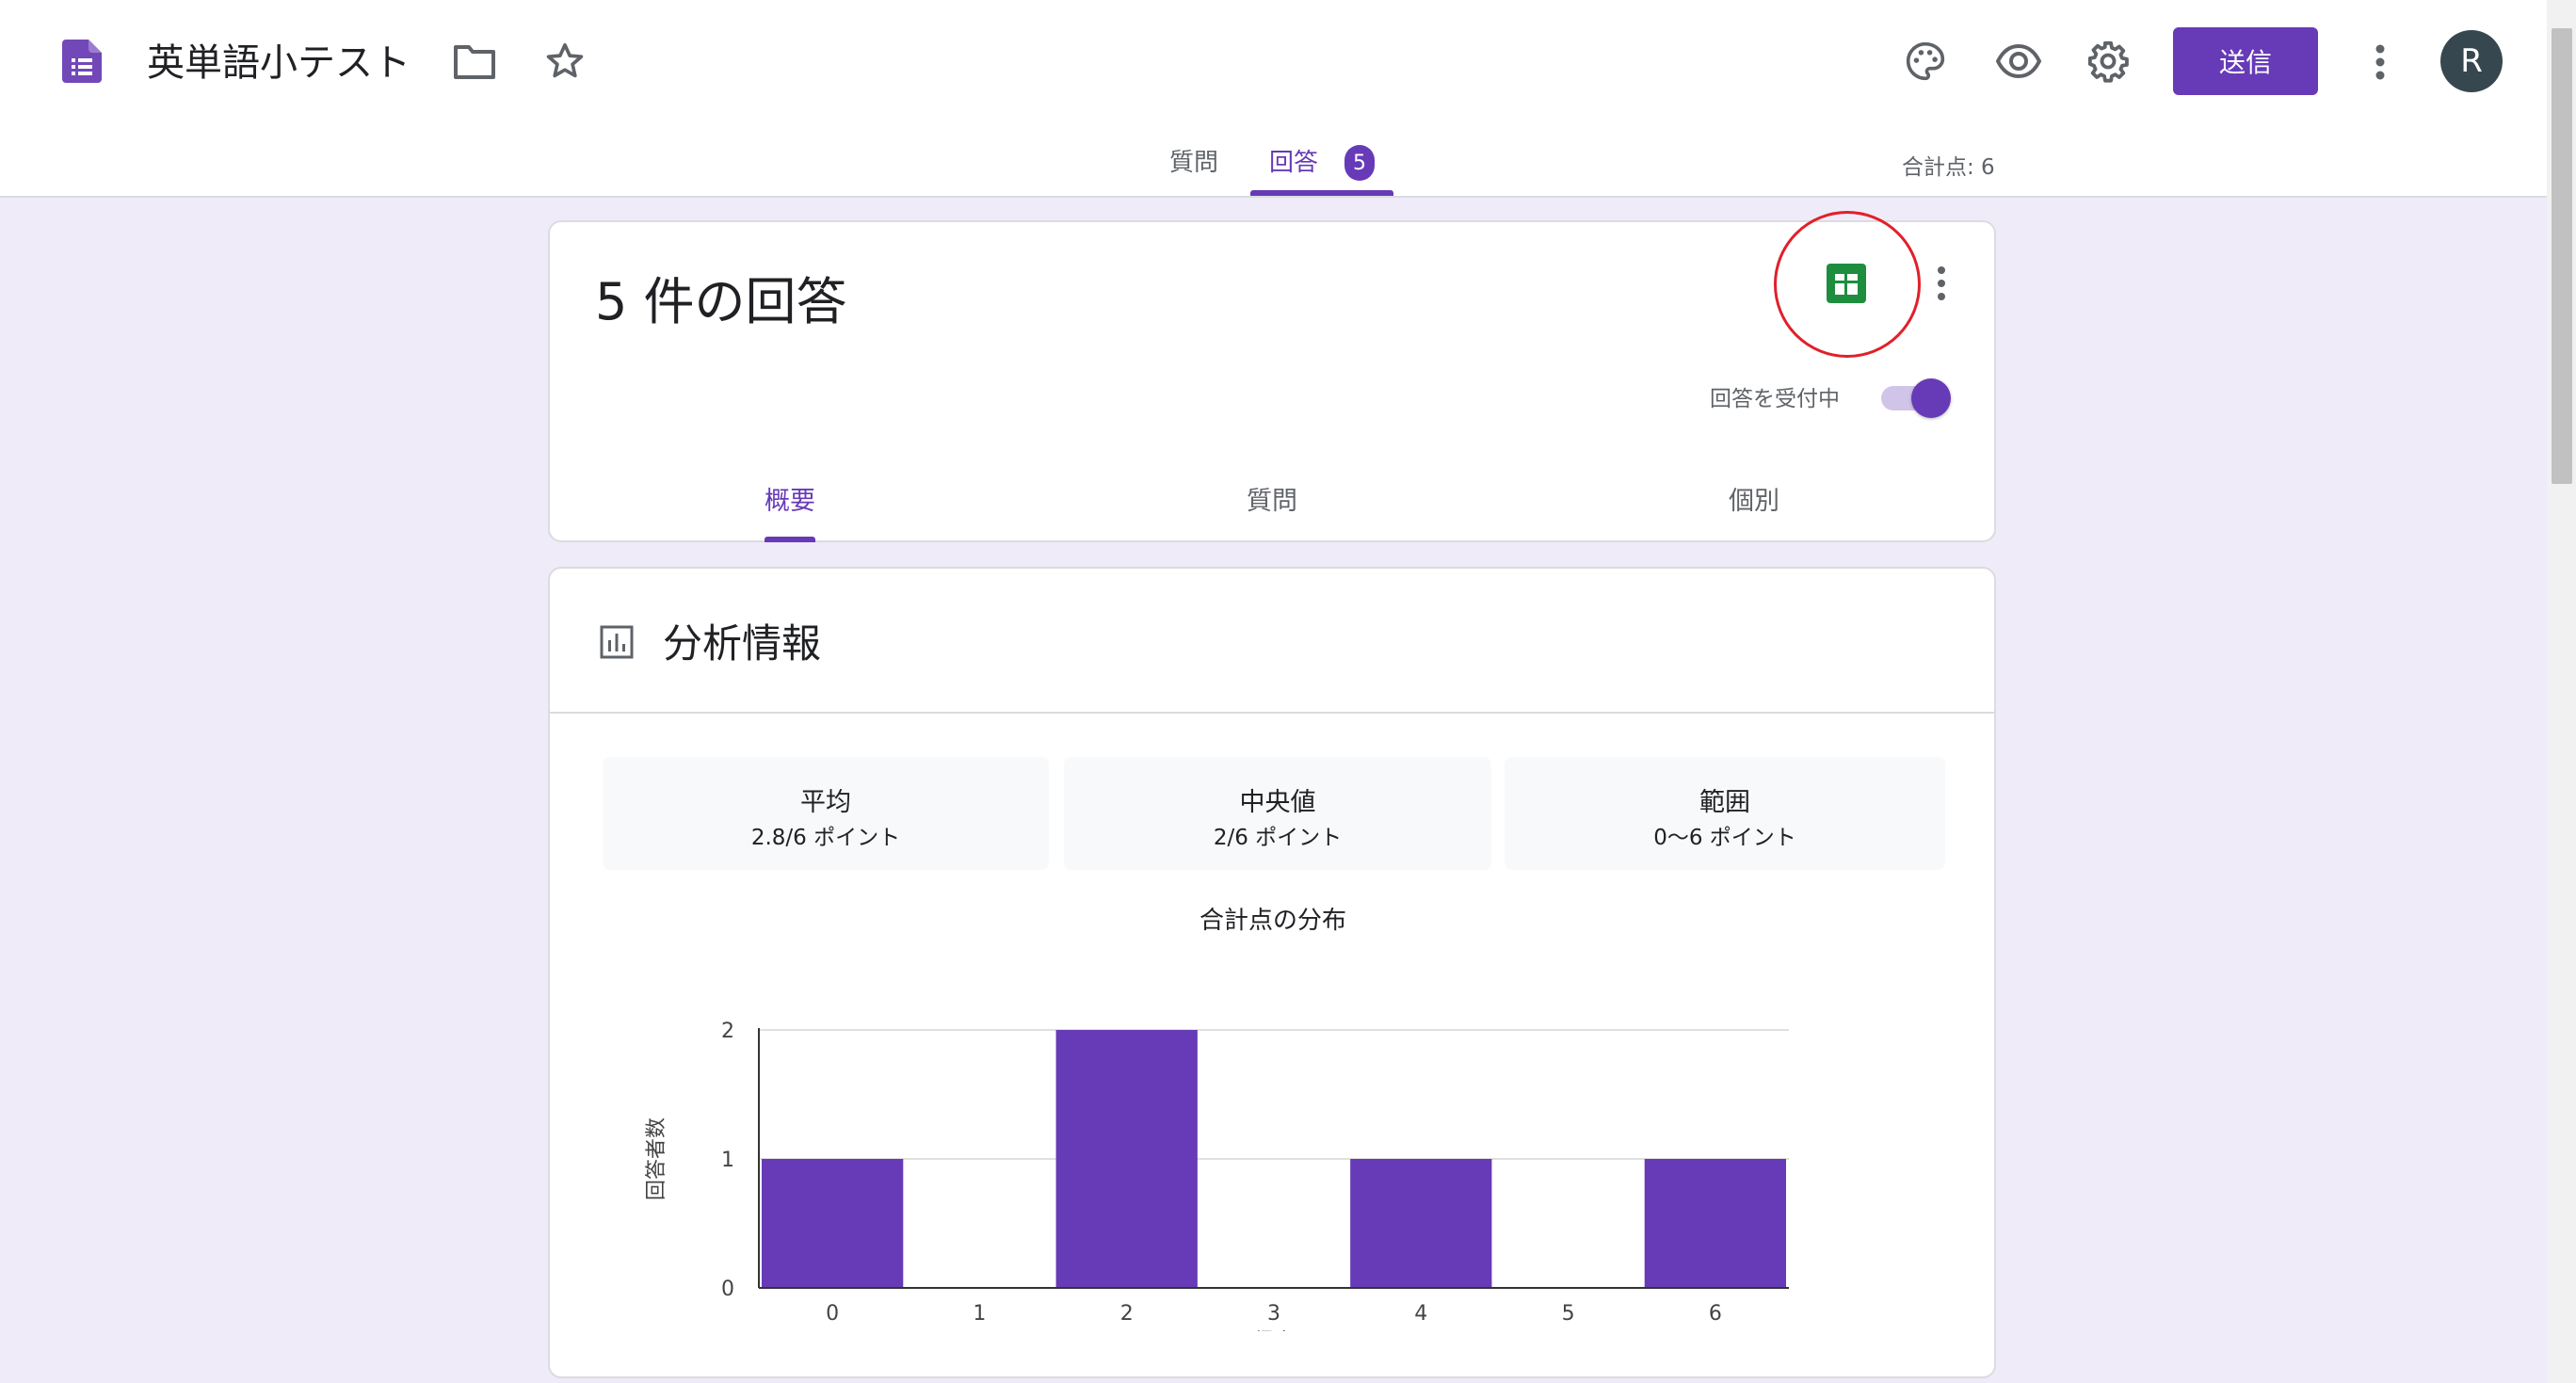 Image resolution: width=2576 pixels, height=1383 pixels. Describe the element at coordinates (1272, 377) in the screenshot. I see `responses-summary-card: 5 件の回答 回答を受付中 概要 質問 個別` at that location.